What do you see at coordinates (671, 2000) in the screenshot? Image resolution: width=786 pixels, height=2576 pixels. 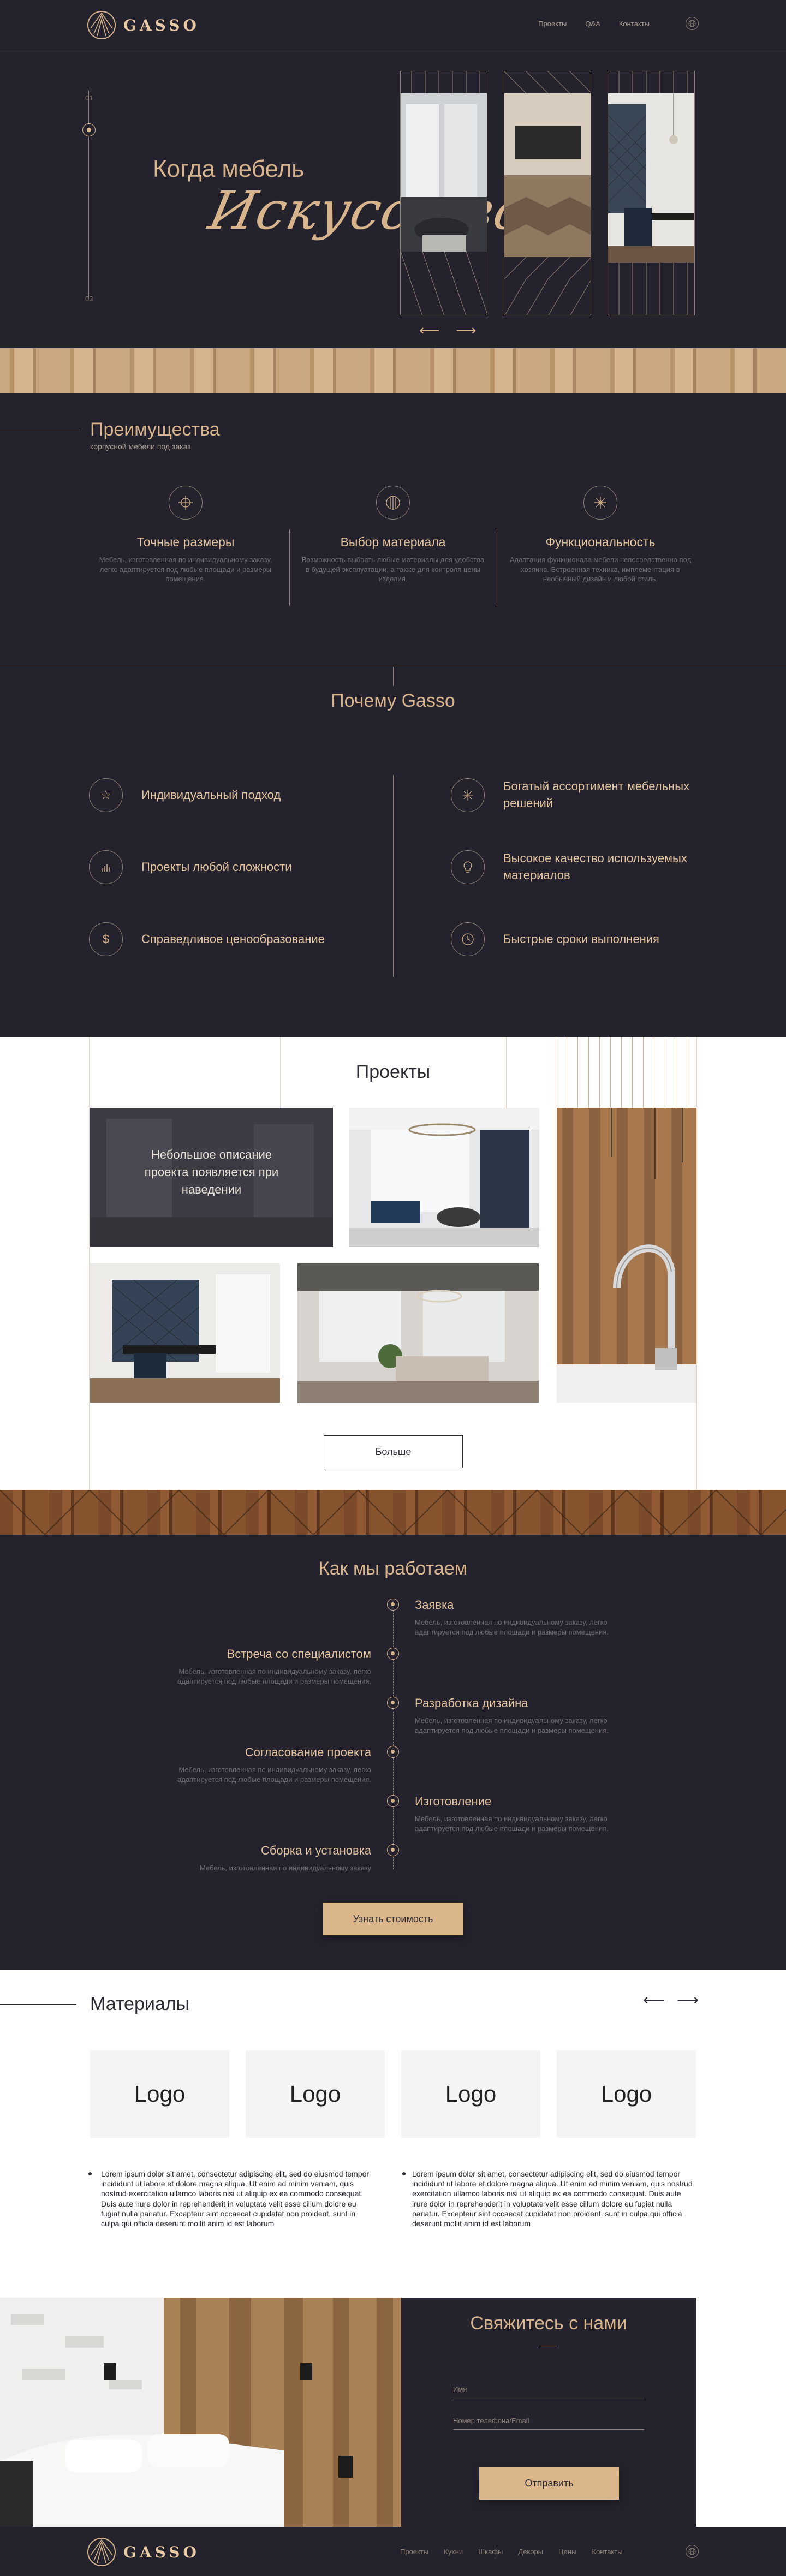 I see `materials-arrows: ⟵ ⟶` at bounding box center [671, 2000].